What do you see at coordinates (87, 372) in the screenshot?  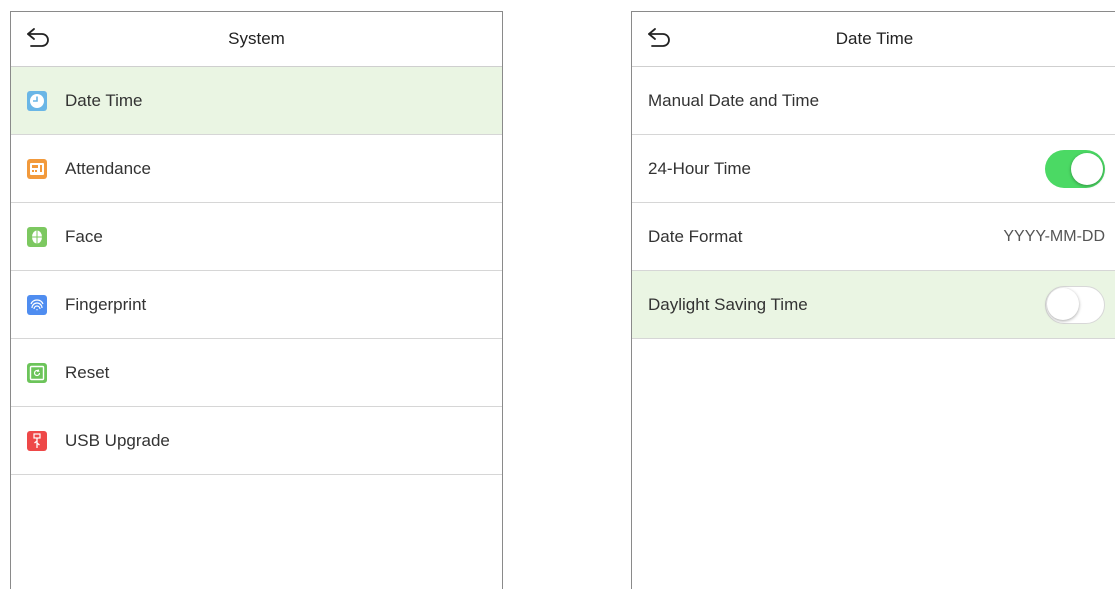 I see `menu-item-label: Reset` at bounding box center [87, 372].